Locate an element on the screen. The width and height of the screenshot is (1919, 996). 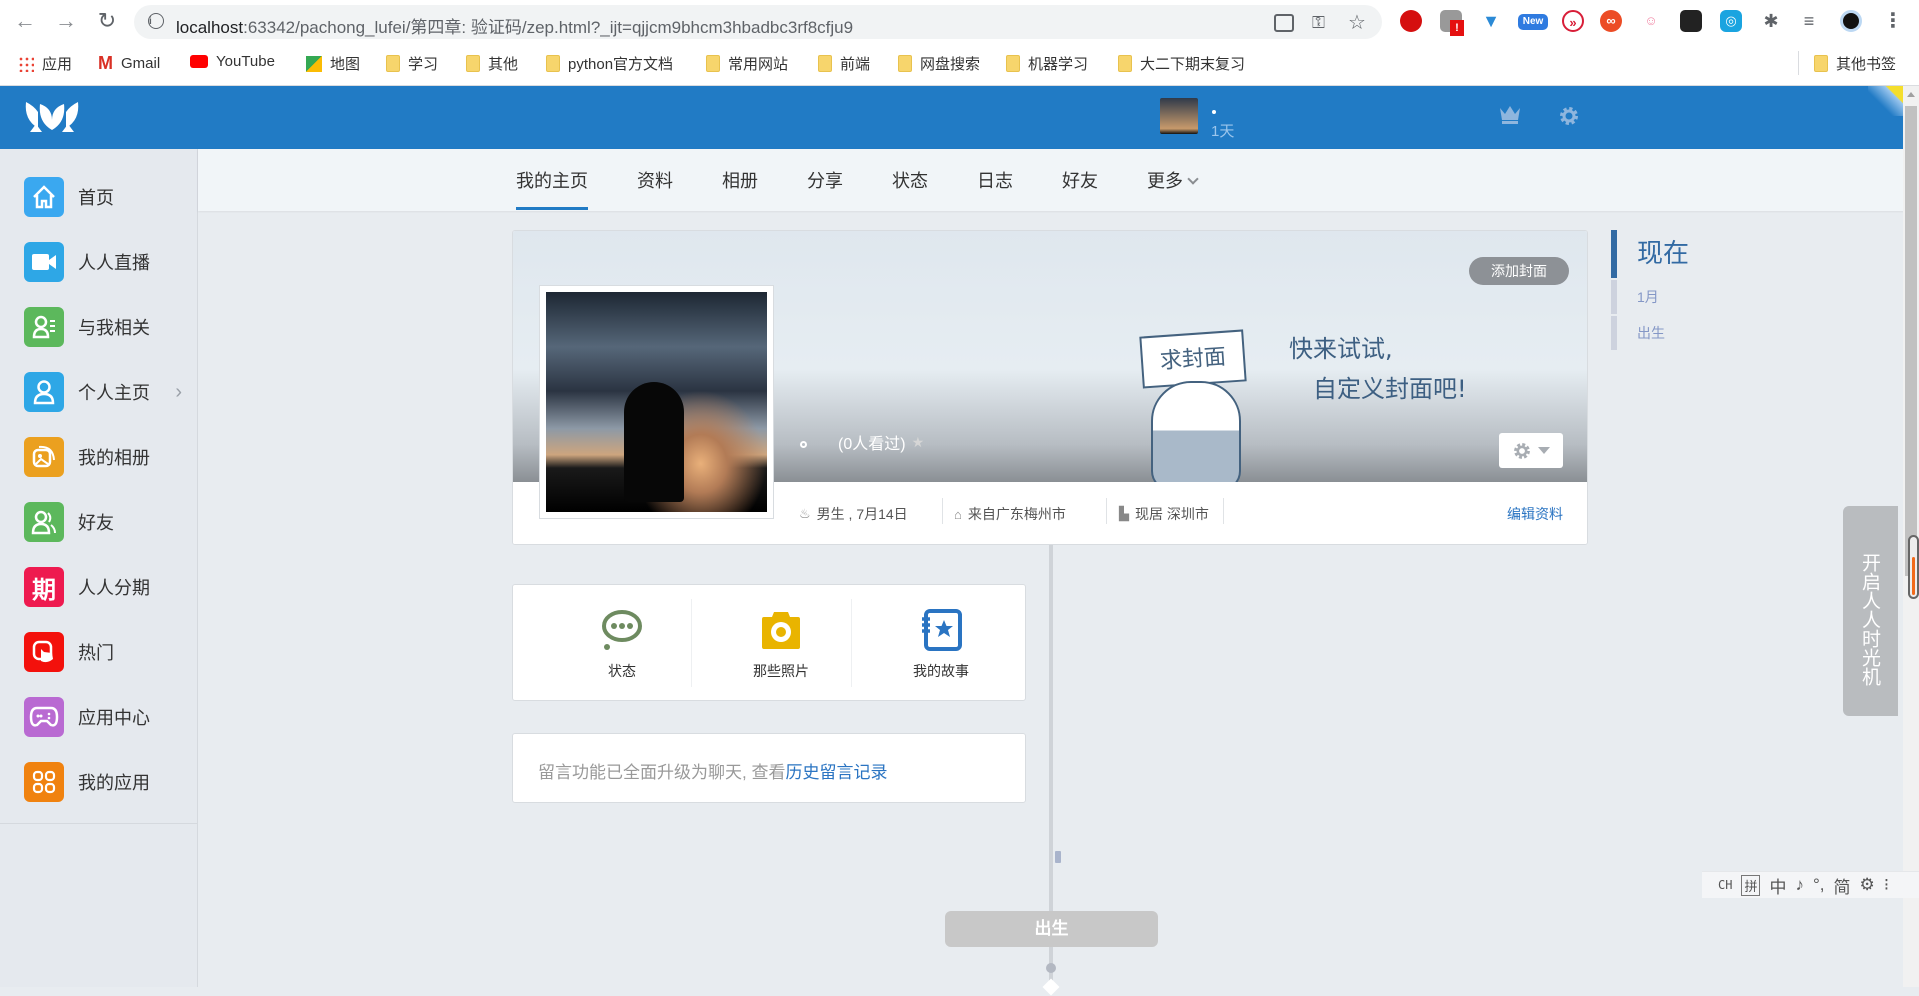
back-button: ← is located at coordinates (25, 21).